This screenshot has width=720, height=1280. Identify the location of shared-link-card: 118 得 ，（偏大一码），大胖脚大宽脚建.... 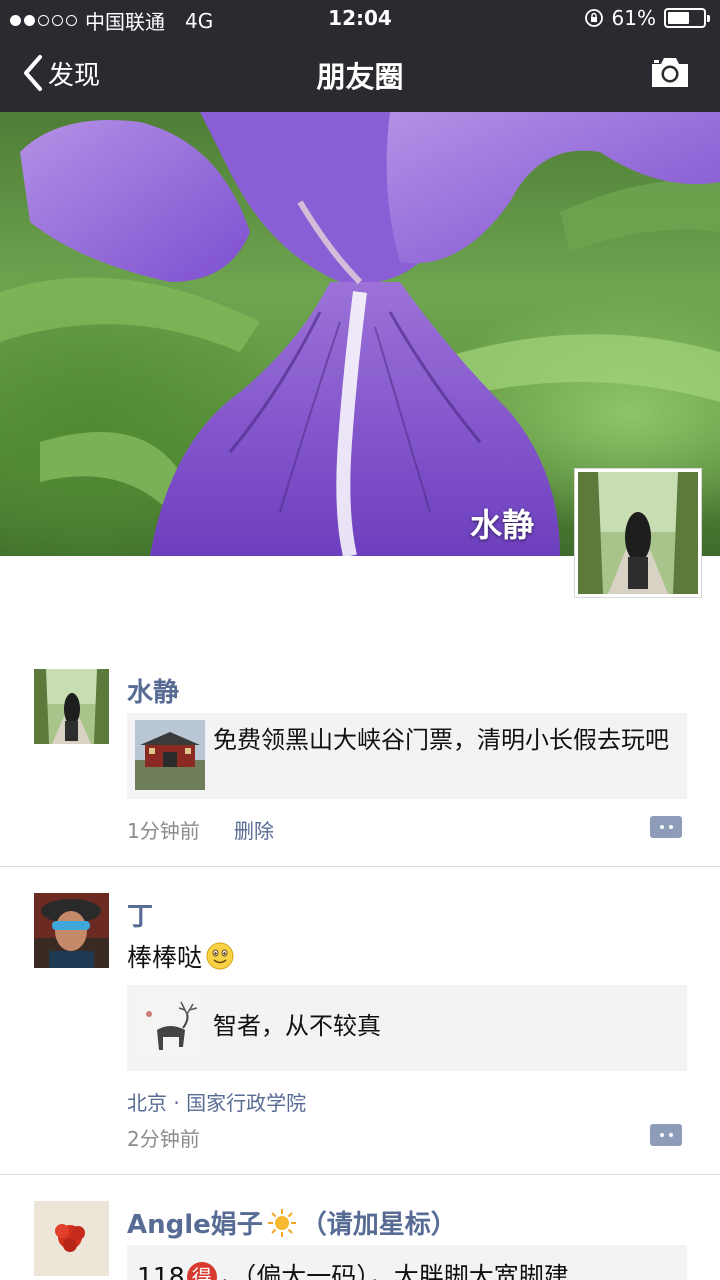
(407, 1262).